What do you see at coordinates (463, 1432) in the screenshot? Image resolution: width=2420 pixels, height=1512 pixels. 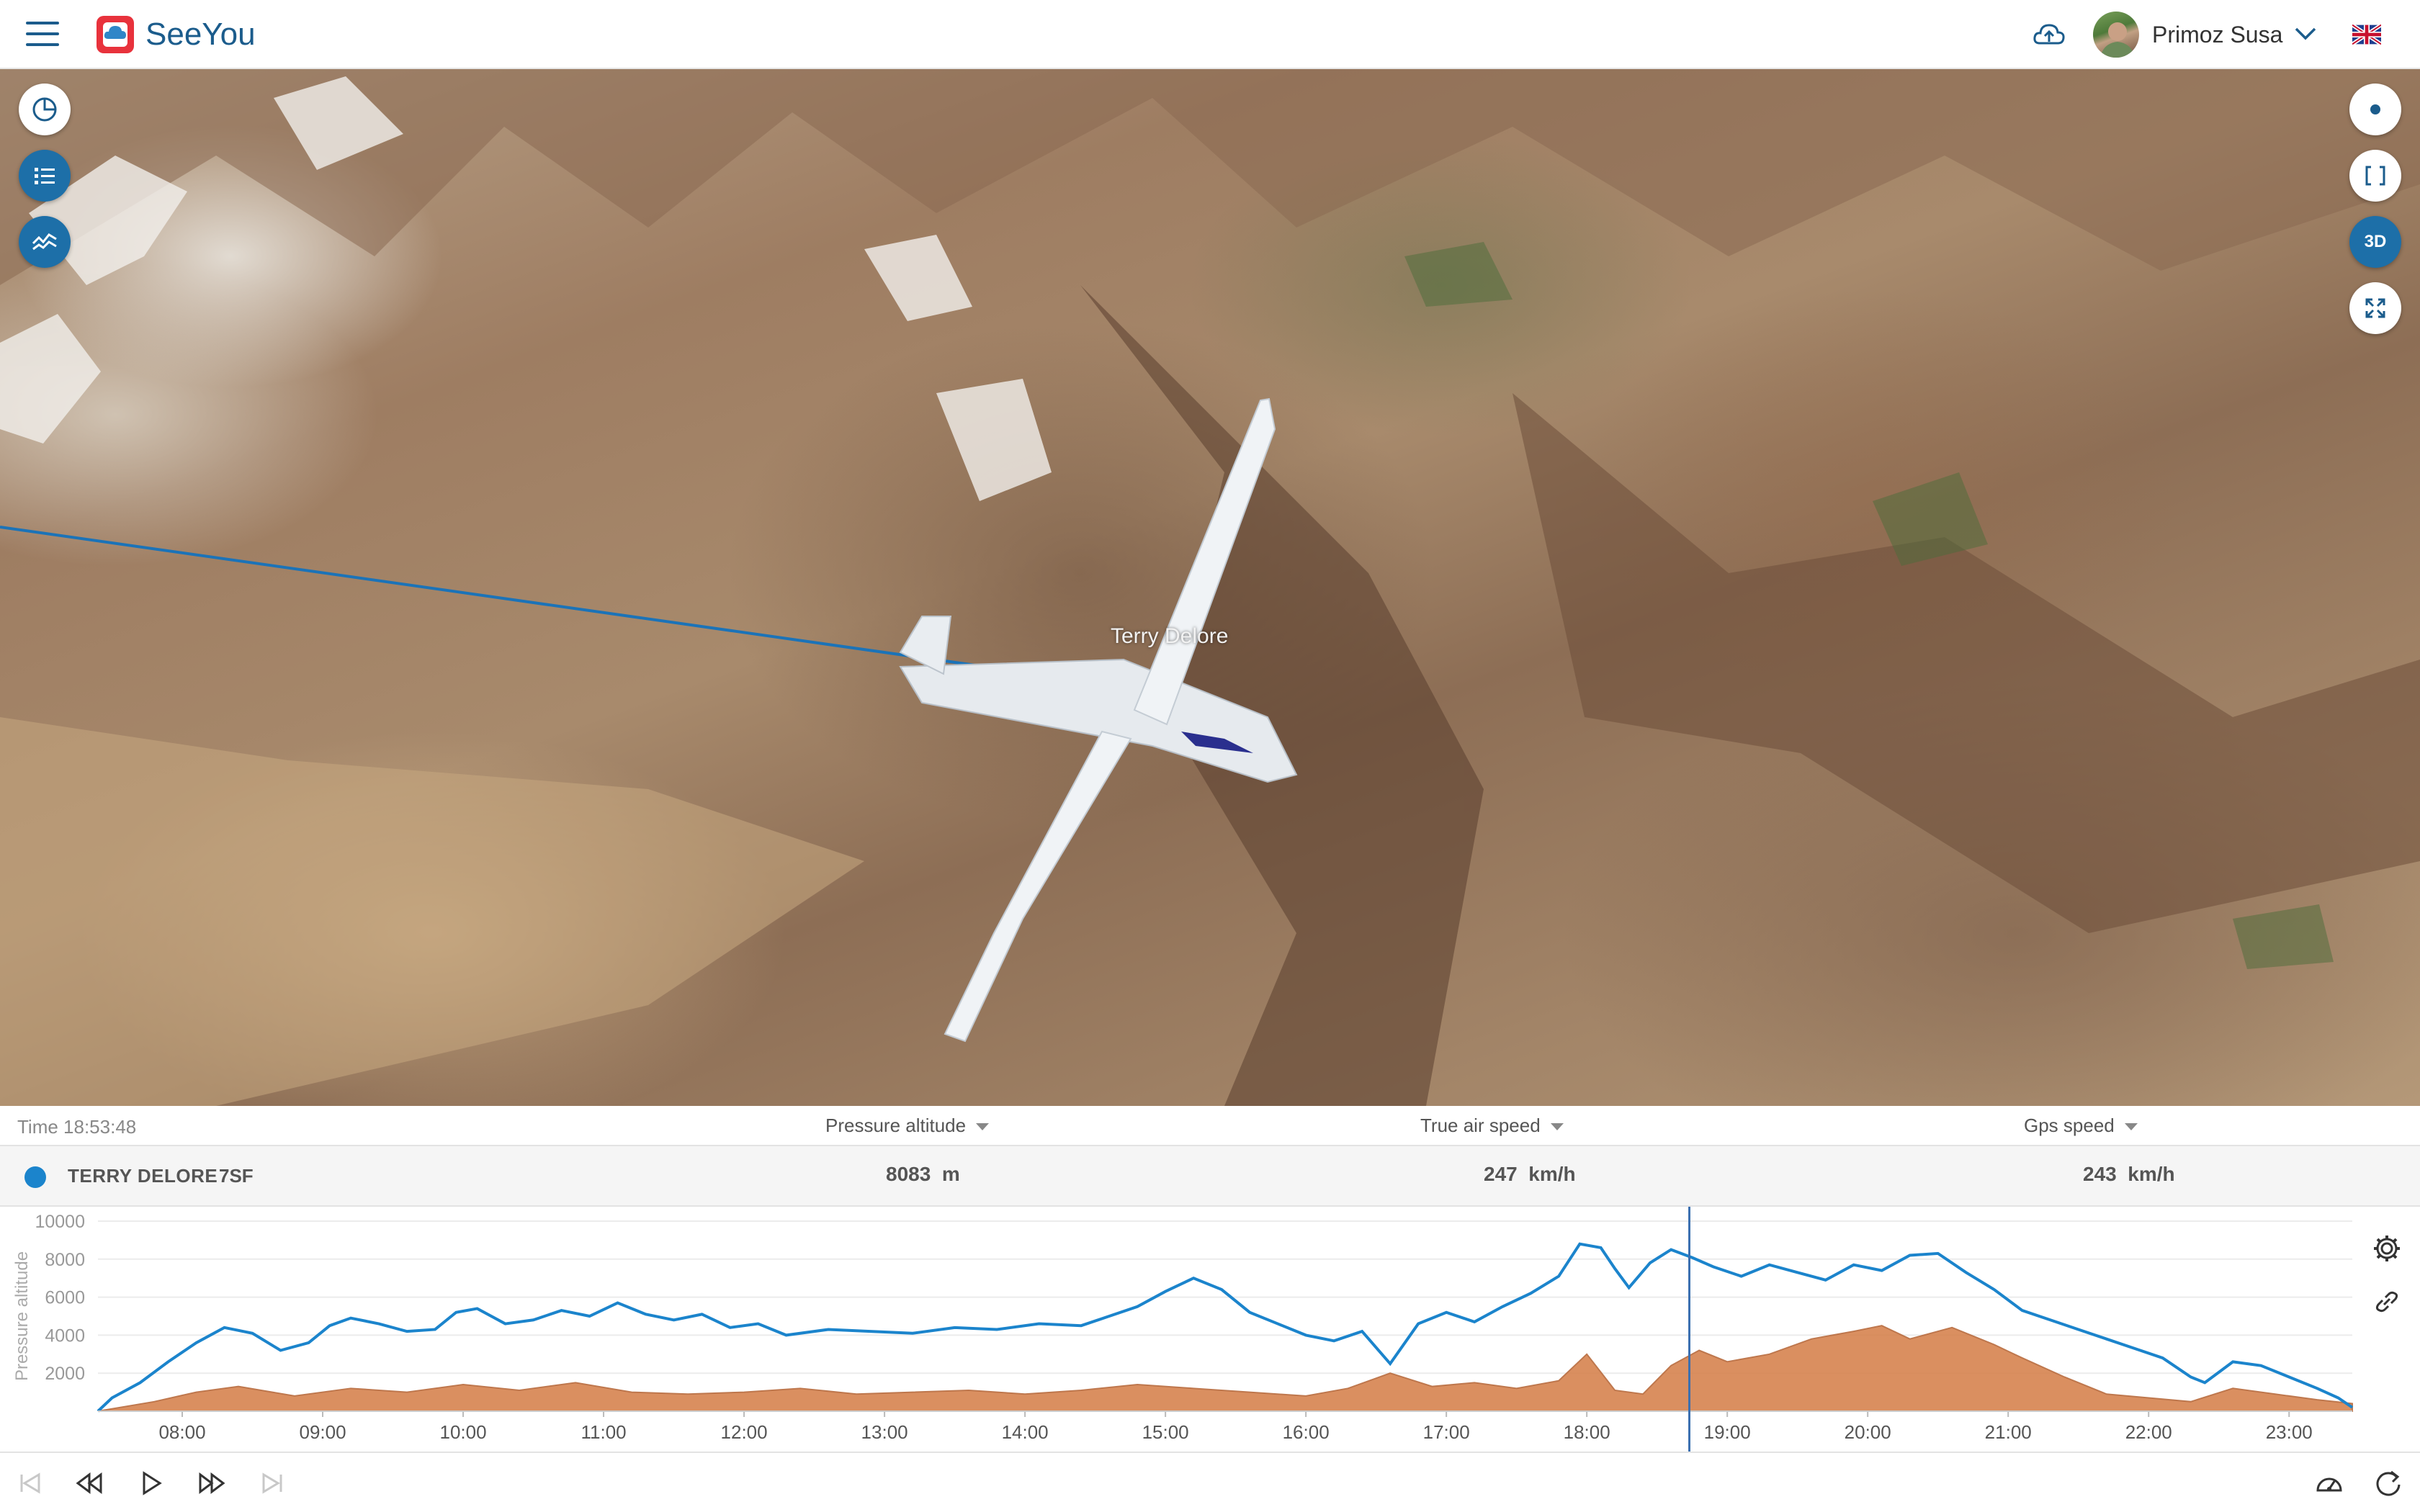 I see `x-tick-label: 10:00` at bounding box center [463, 1432].